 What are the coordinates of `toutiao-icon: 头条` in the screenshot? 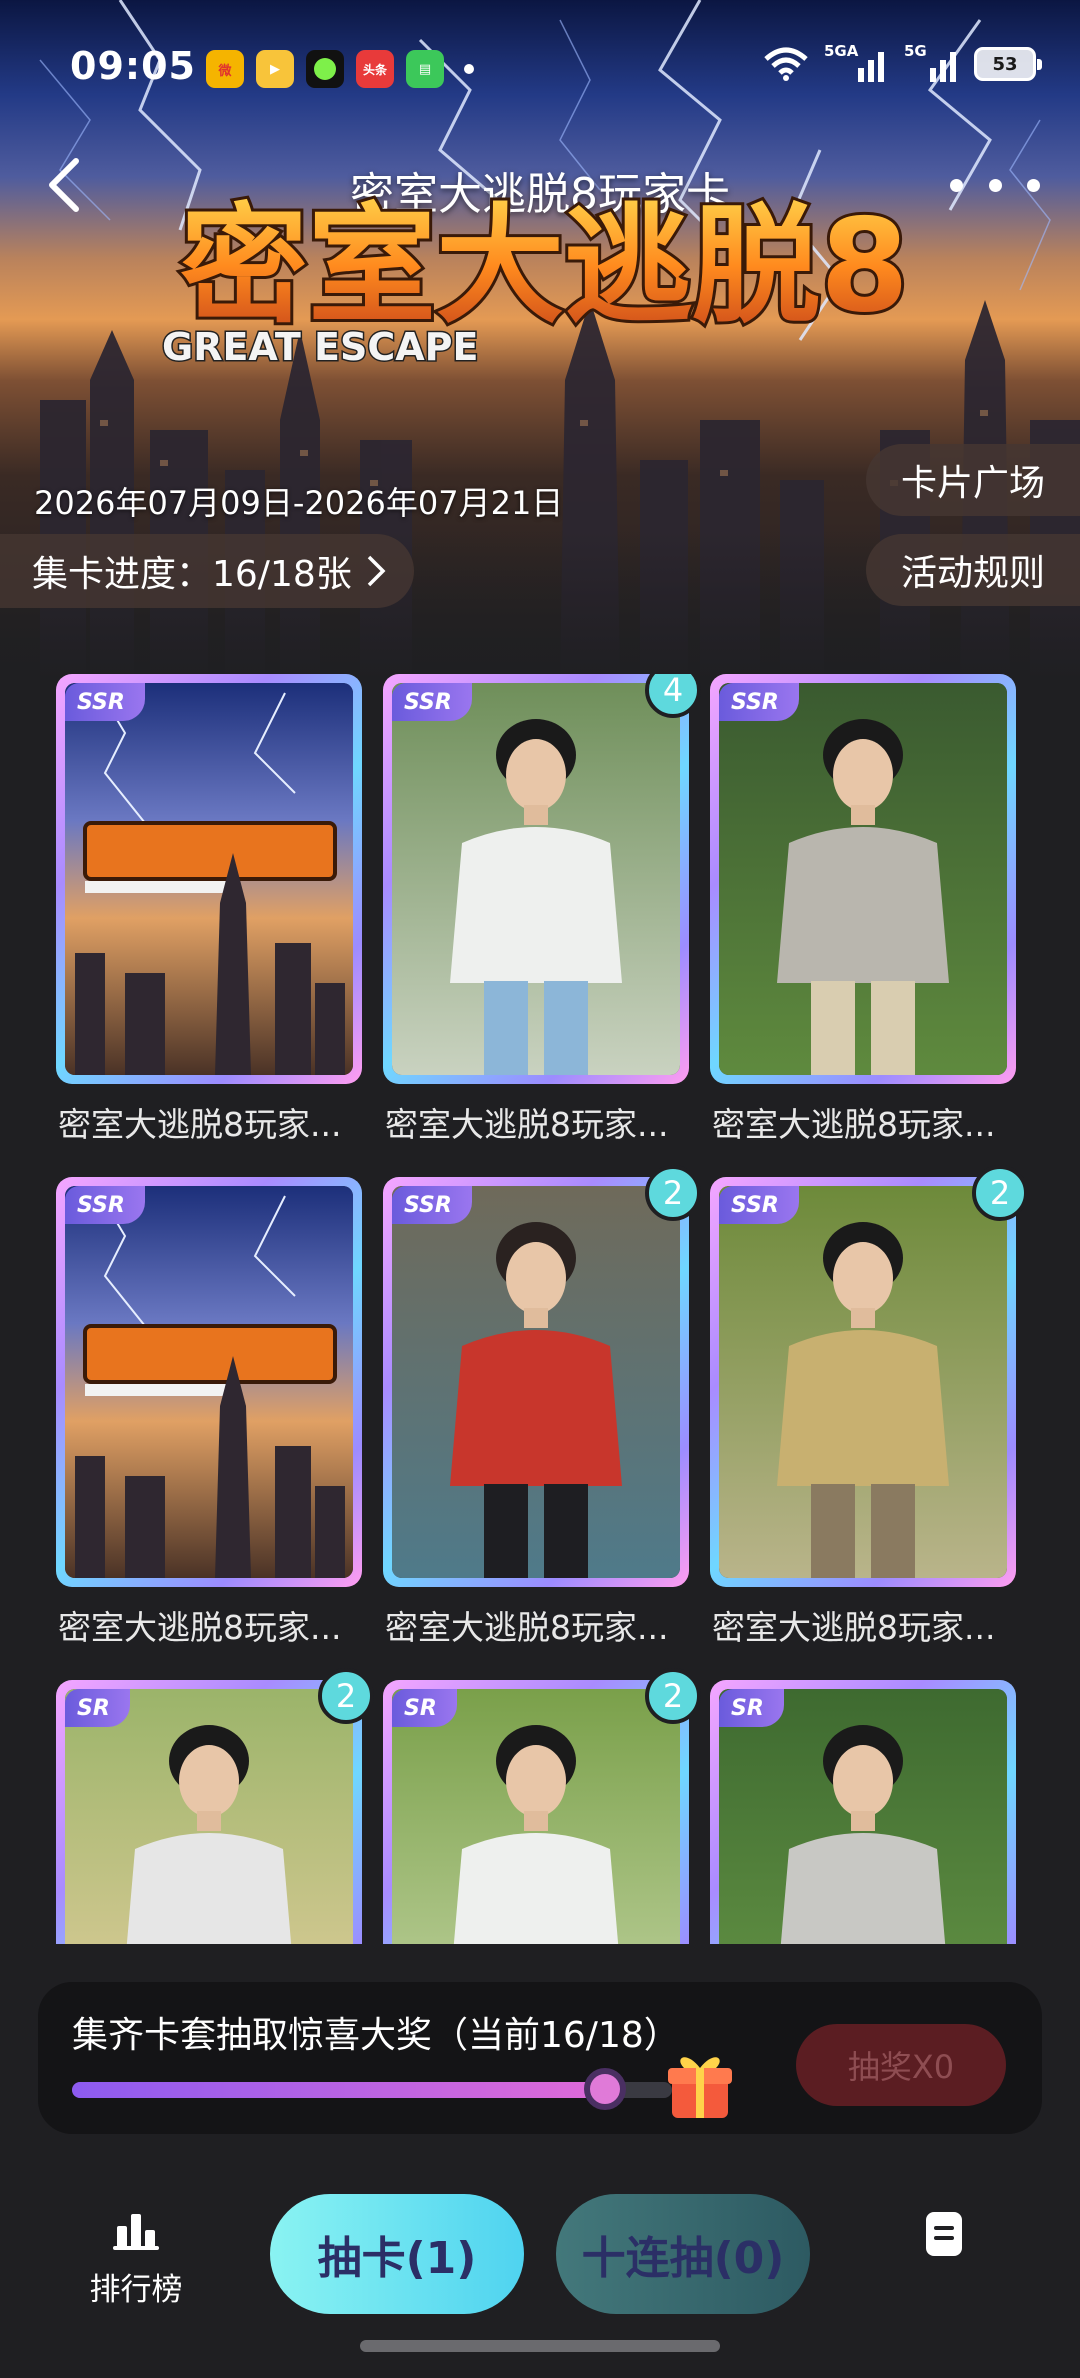 It's located at (375, 69).